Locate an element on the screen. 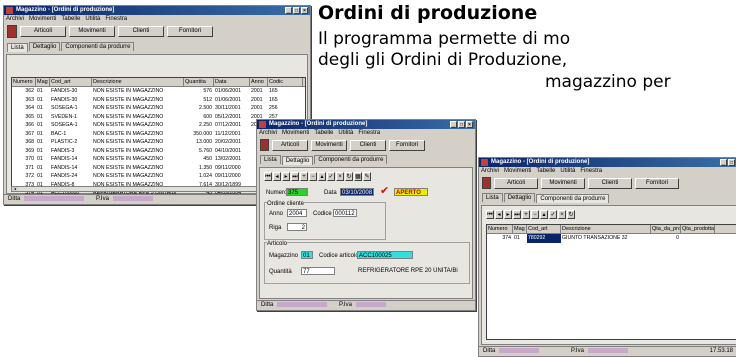 This screenshot has height=357, width=736. calc-icon: ▦ is located at coordinates (358, 176).